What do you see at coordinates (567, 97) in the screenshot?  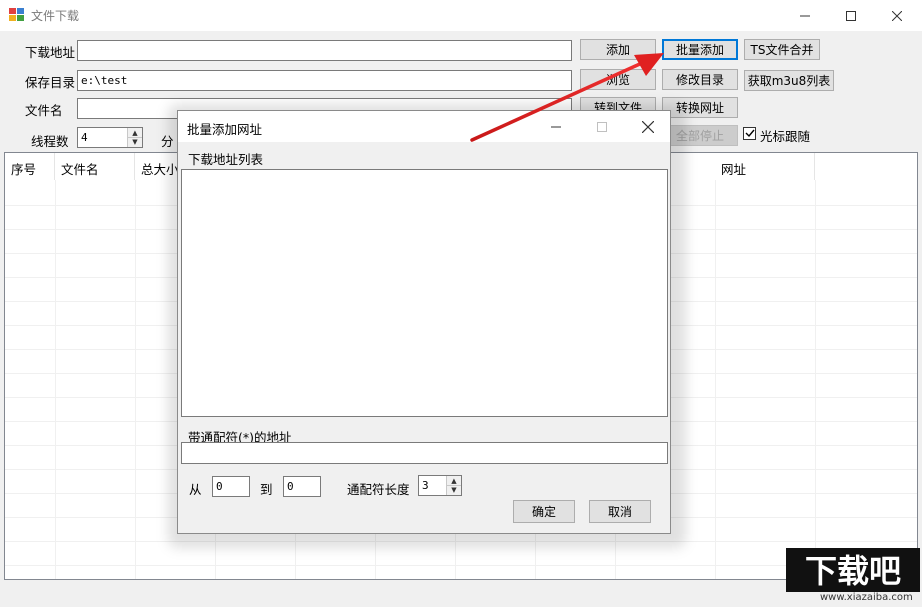 I see `annotation-arrow-icon` at bounding box center [567, 97].